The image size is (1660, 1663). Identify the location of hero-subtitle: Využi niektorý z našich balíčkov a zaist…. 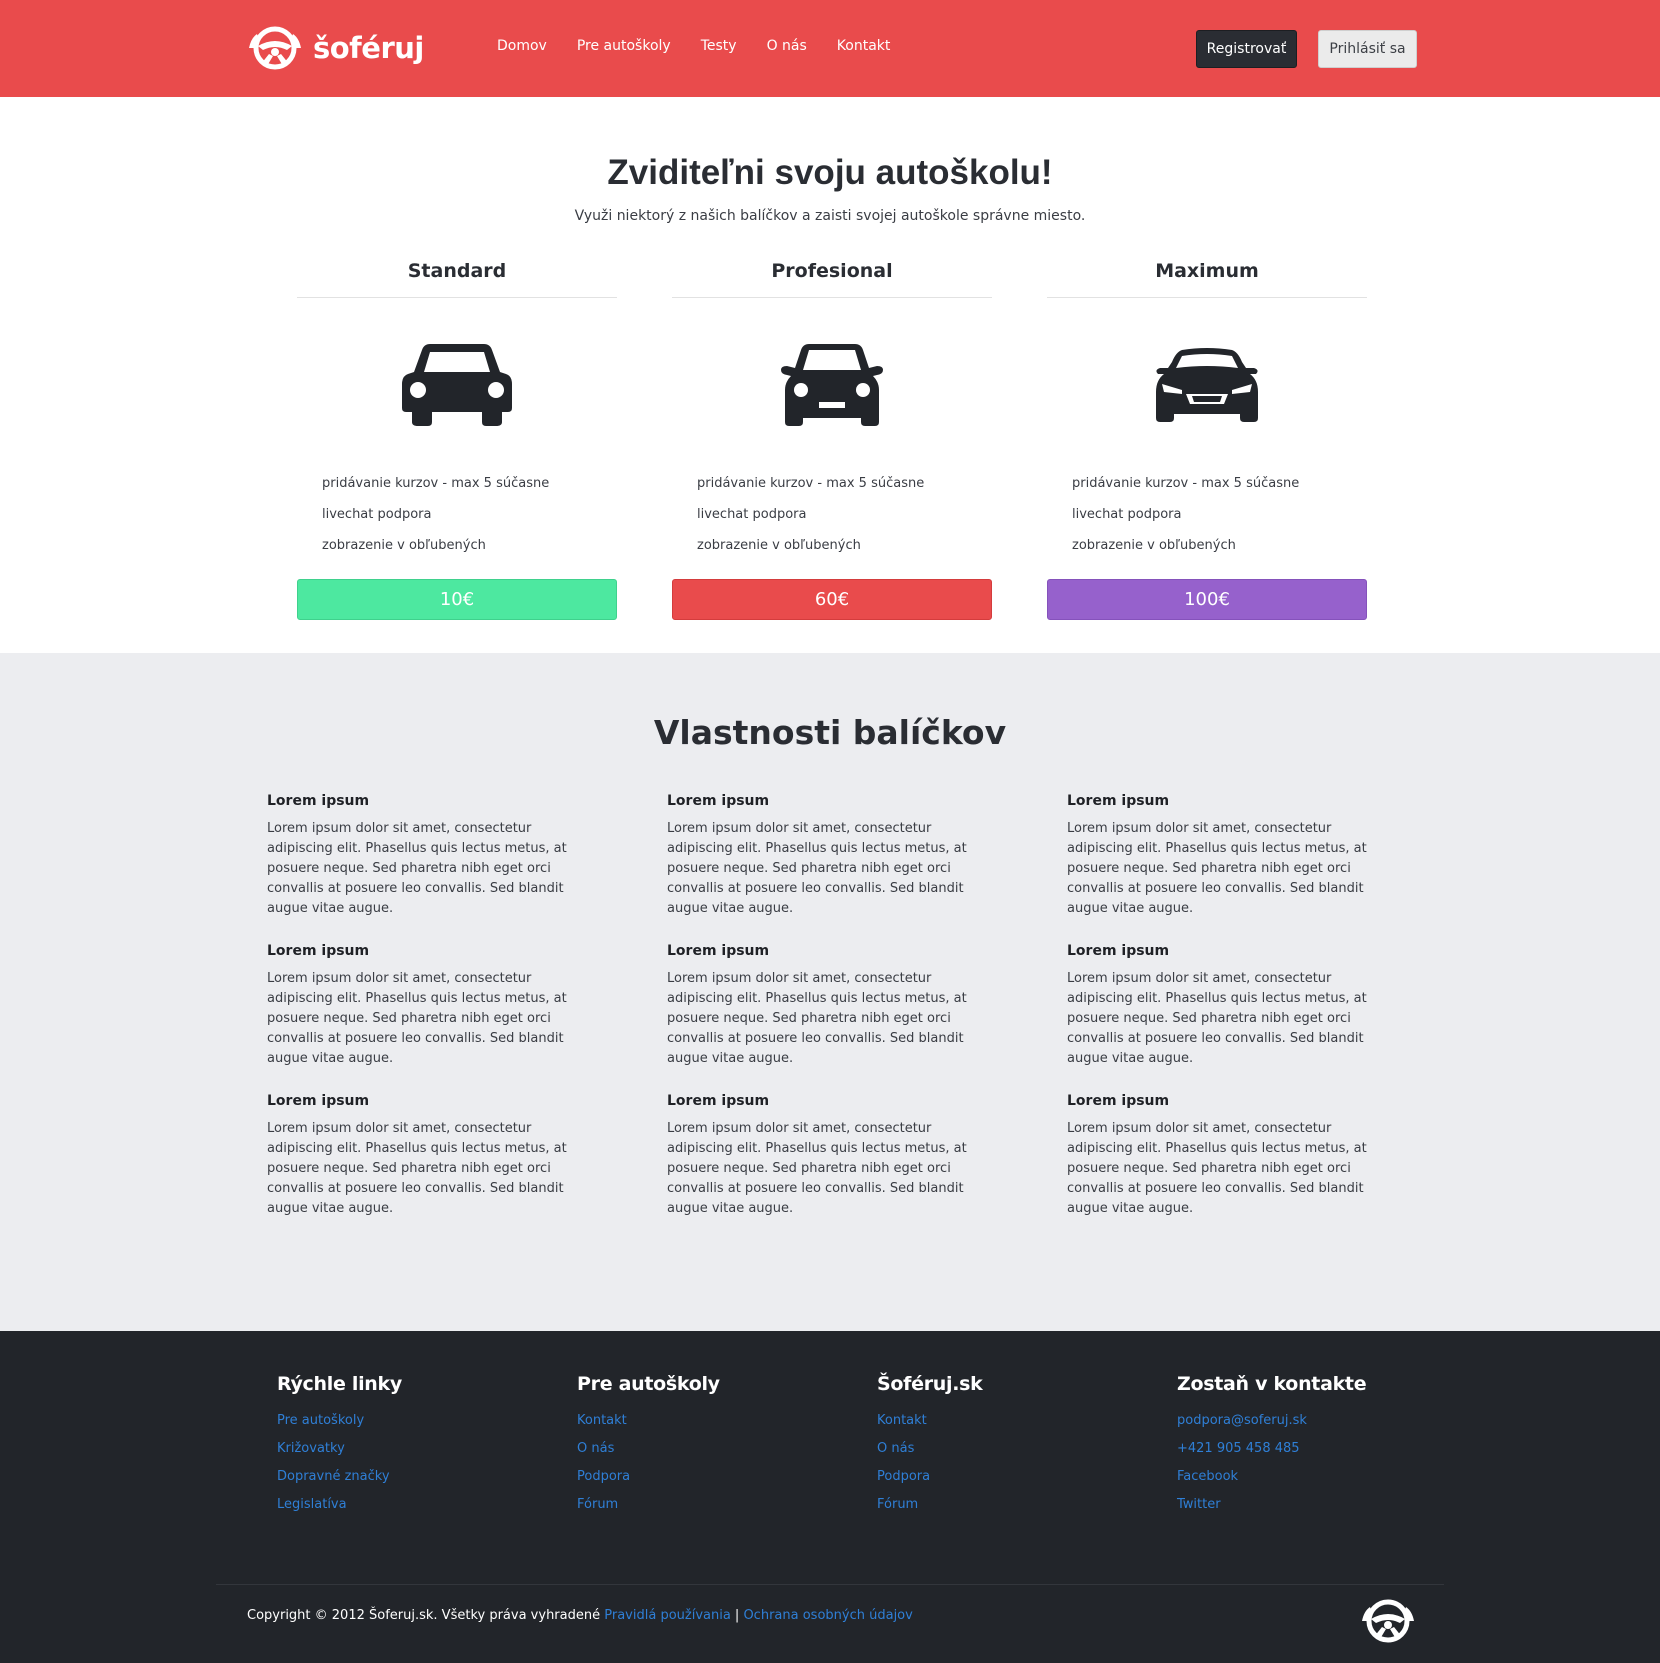
(830, 216).